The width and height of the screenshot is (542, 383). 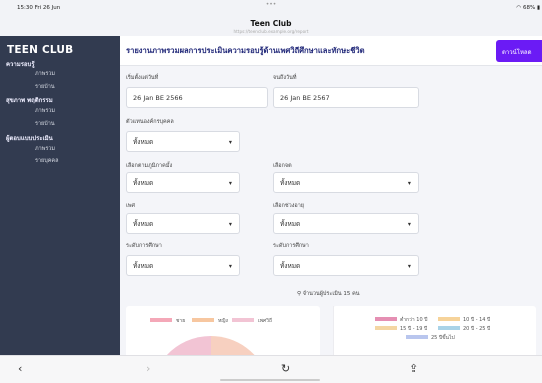 I want to click on sidebar-item-respondents-overview: ภาพรวม, so click(x=45, y=149).